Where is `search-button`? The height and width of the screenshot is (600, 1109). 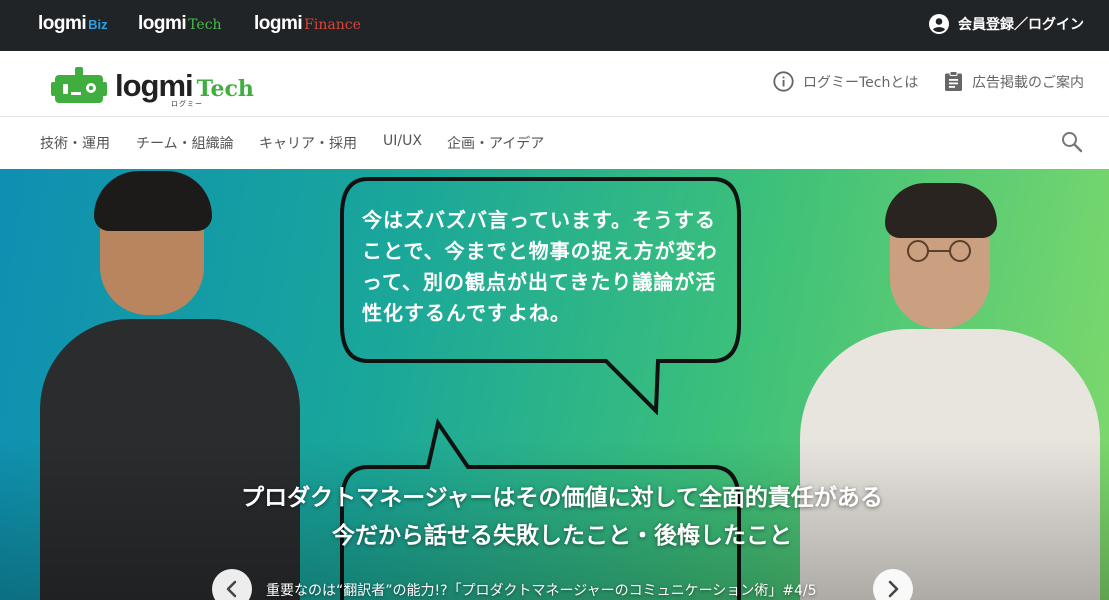 search-button is located at coordinates (1072, 144).